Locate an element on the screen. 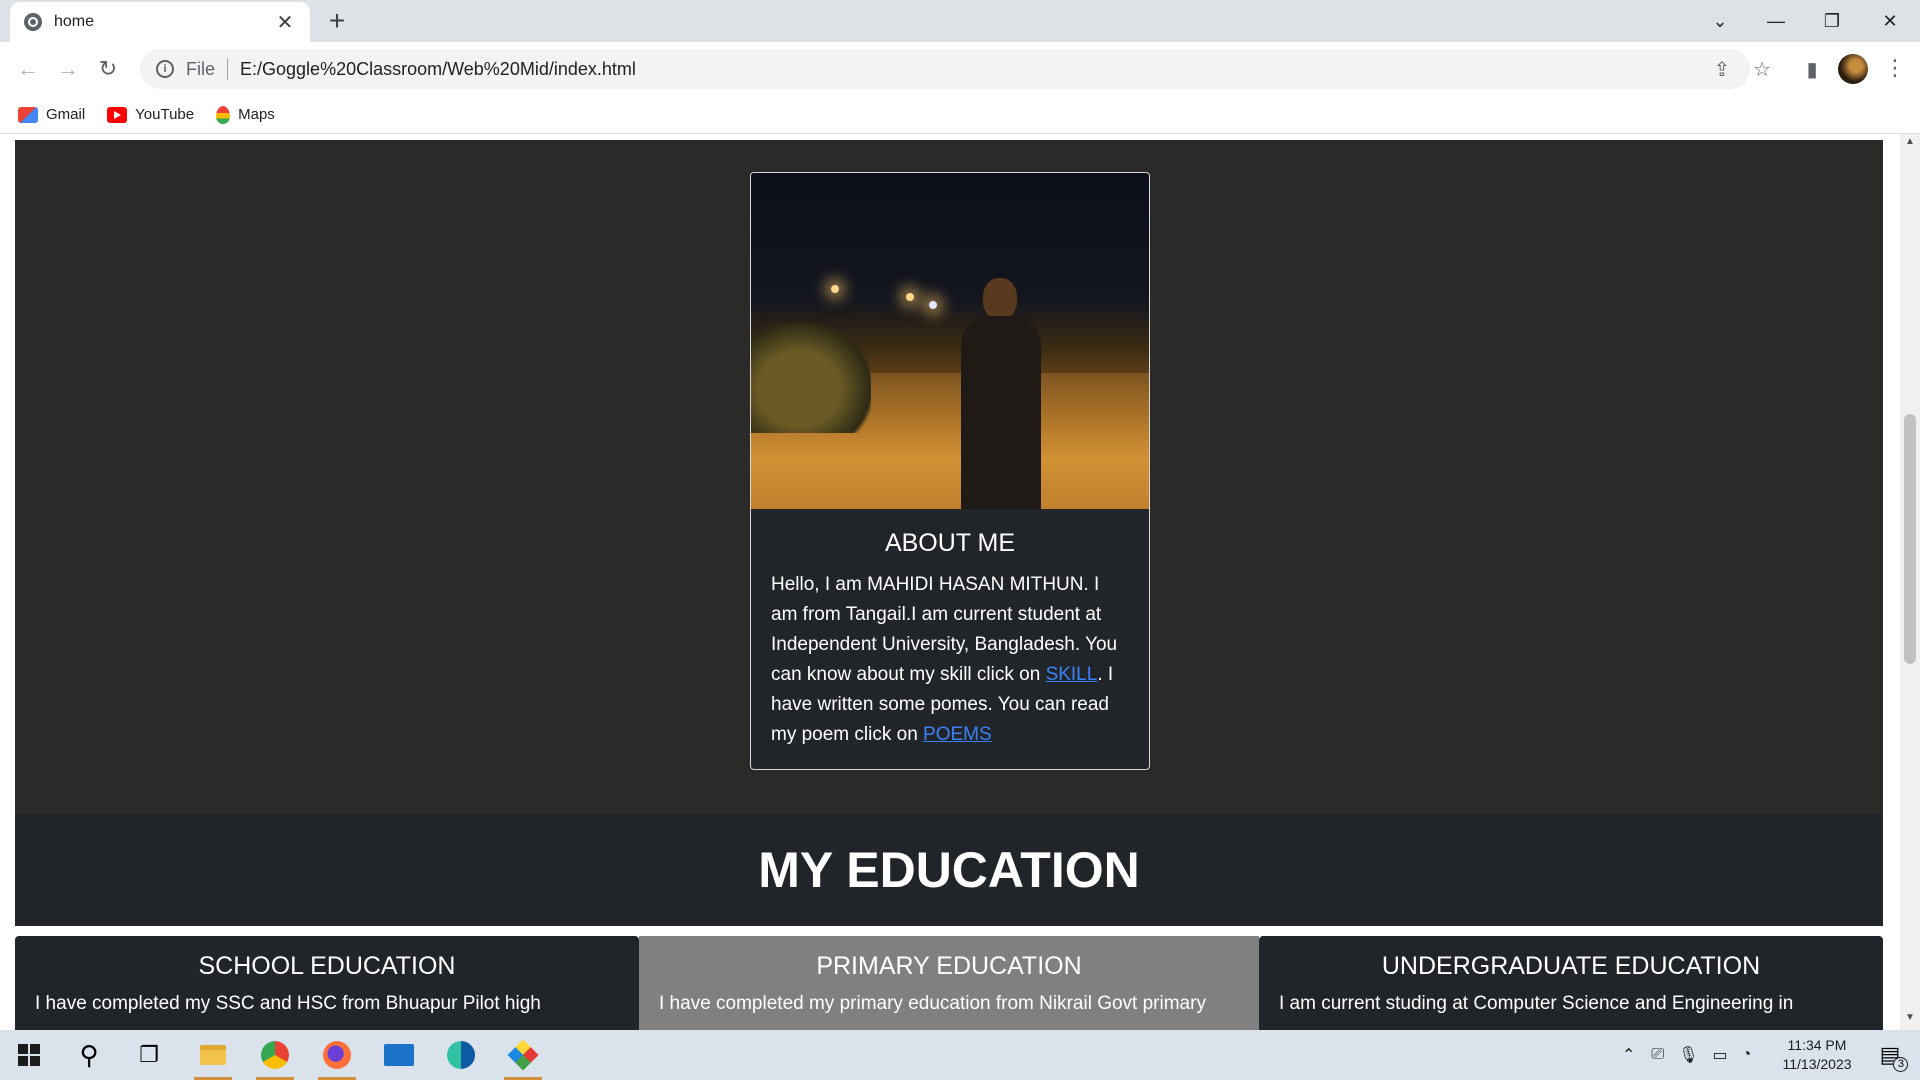  start-button is located at coordinates (29, 1055).